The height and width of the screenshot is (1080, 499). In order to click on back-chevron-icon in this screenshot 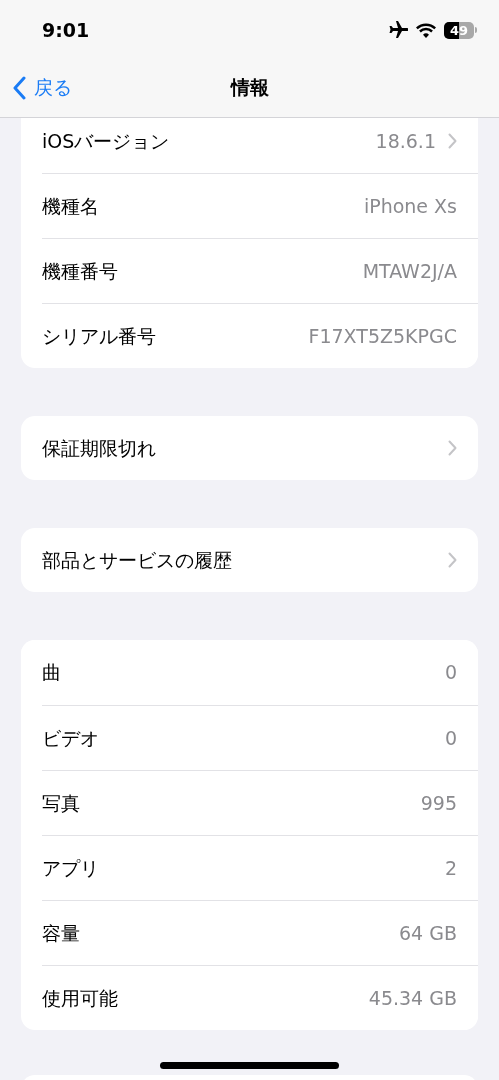, I will do `click(19, 87)`.